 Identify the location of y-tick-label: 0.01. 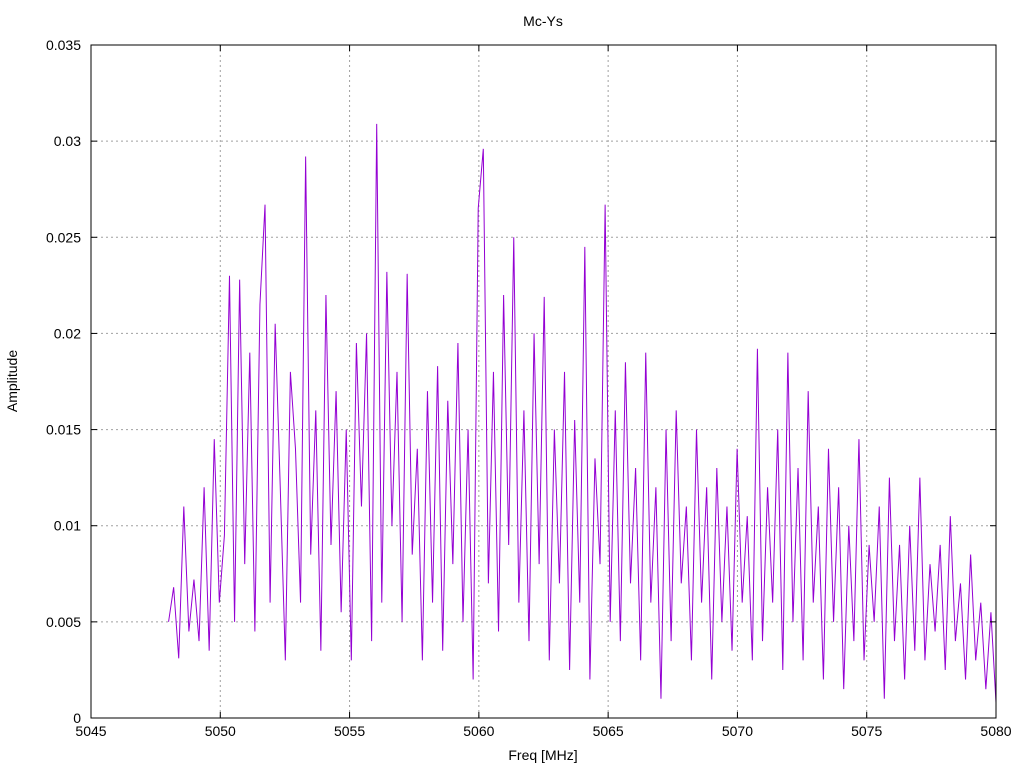
(67, 526).